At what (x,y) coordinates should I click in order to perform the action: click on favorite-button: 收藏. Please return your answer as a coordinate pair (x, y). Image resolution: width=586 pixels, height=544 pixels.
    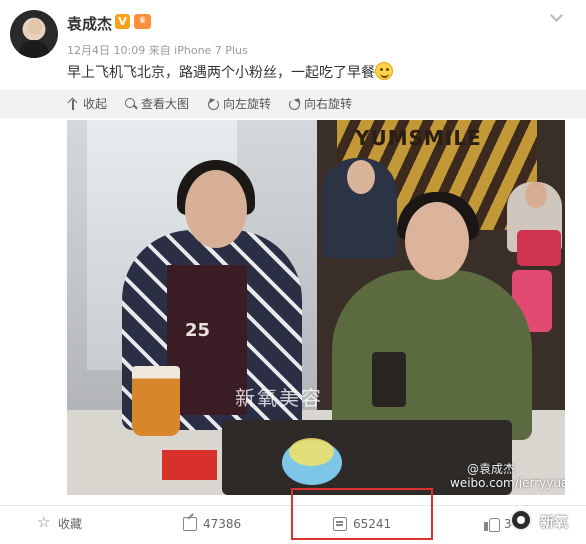
    Looking at the image, I should click on (60, 523).